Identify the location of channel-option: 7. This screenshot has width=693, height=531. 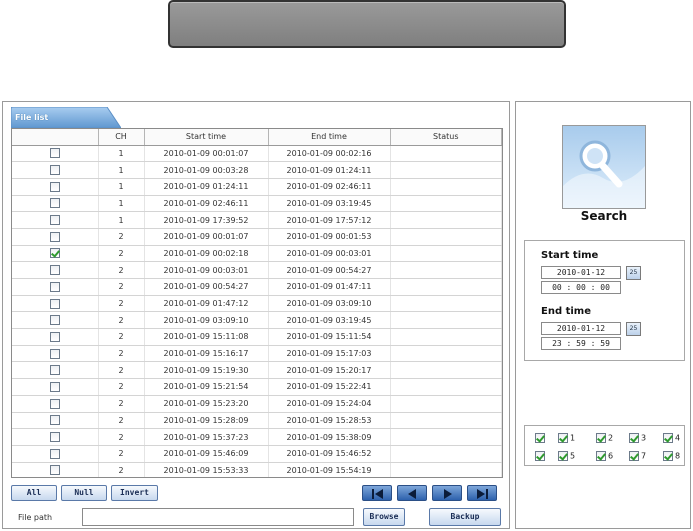
(637, 456).